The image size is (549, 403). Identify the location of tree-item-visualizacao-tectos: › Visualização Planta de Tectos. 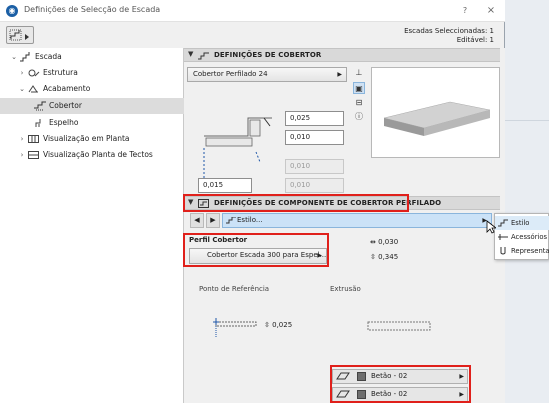
(92, 155).